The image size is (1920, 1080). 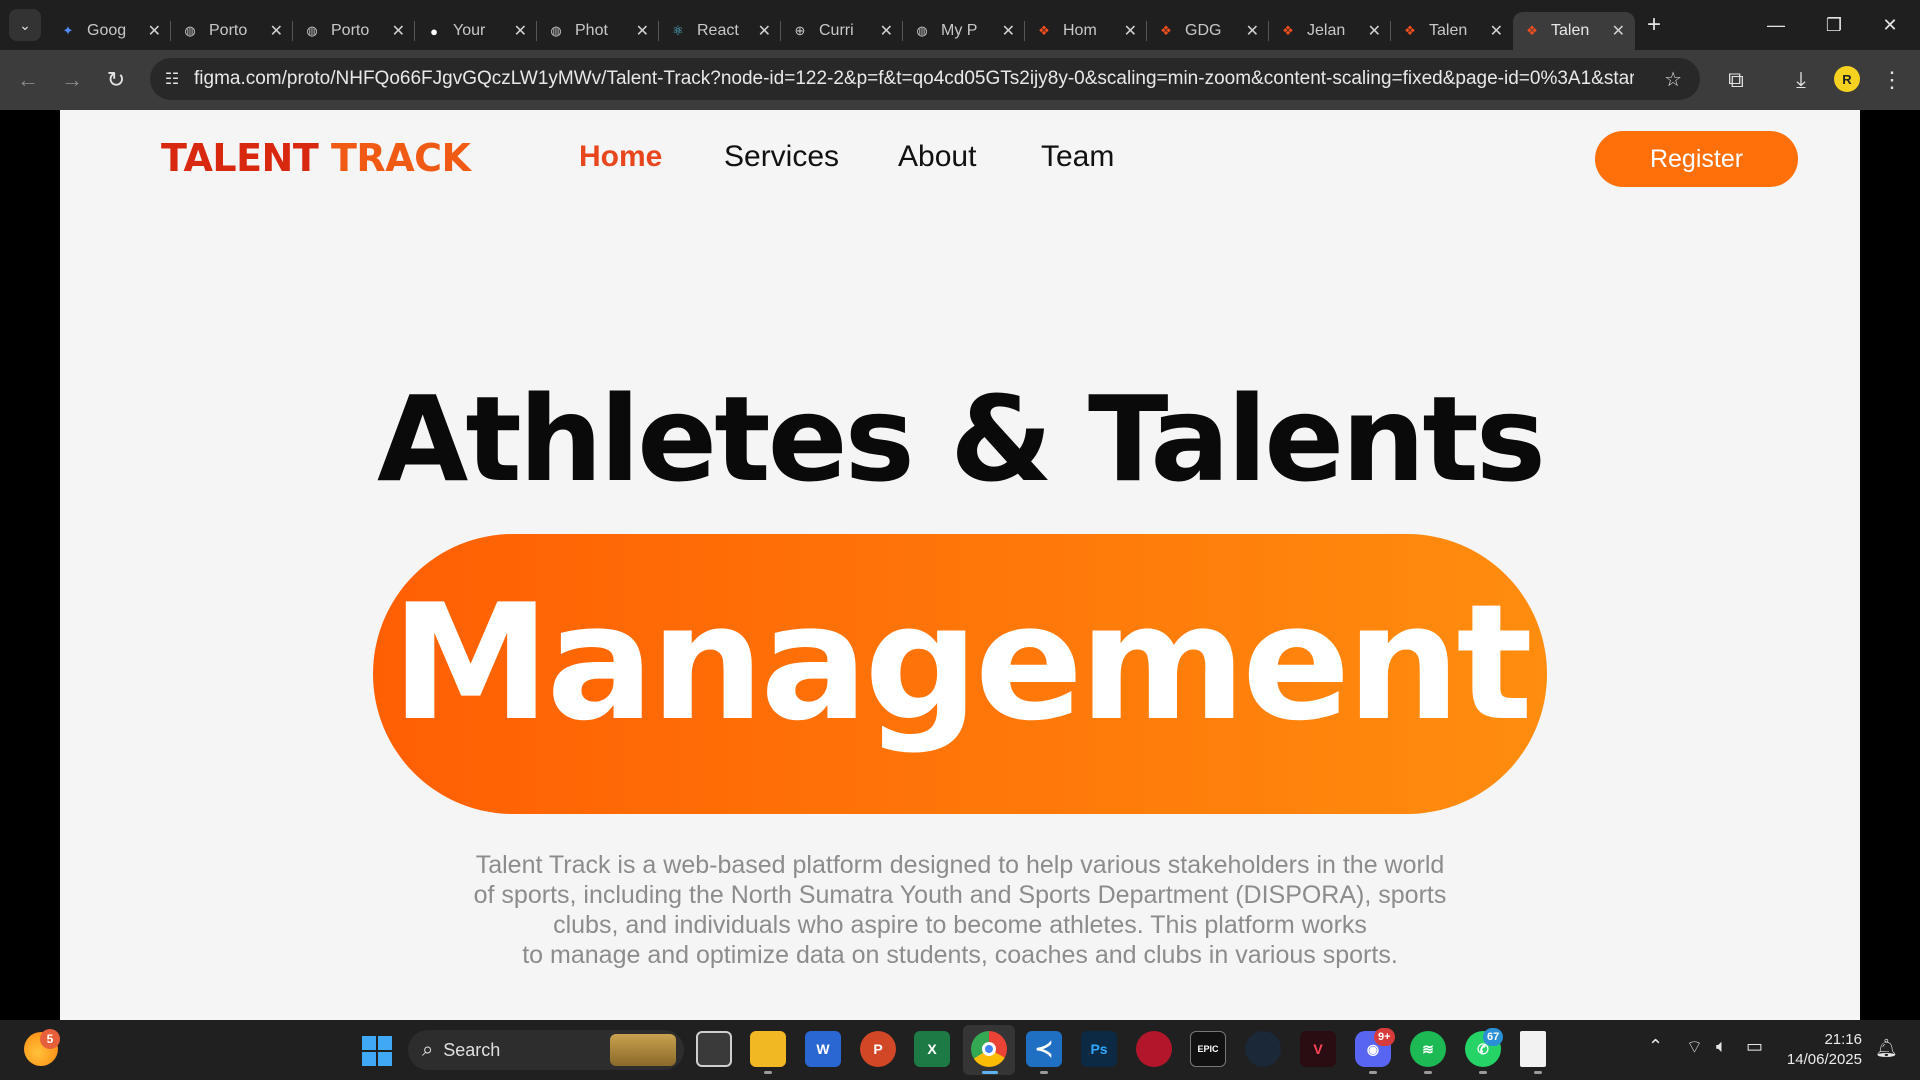 I want to click on volume-icon: 🔈︎, so click(x=1721, y=1046).